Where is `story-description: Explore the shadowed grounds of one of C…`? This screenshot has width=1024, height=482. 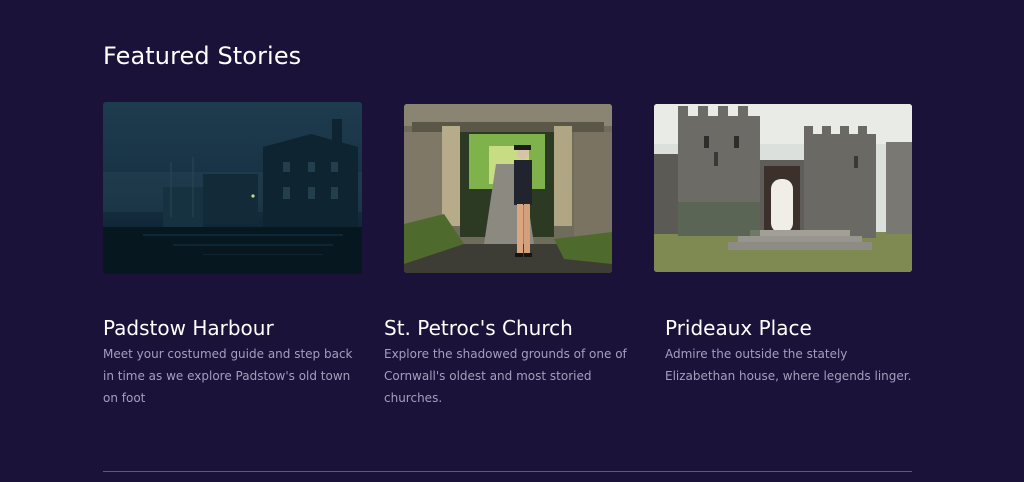 story-description: Explore the shadowed grounds of one of C… is located at coordinates (505, 376).